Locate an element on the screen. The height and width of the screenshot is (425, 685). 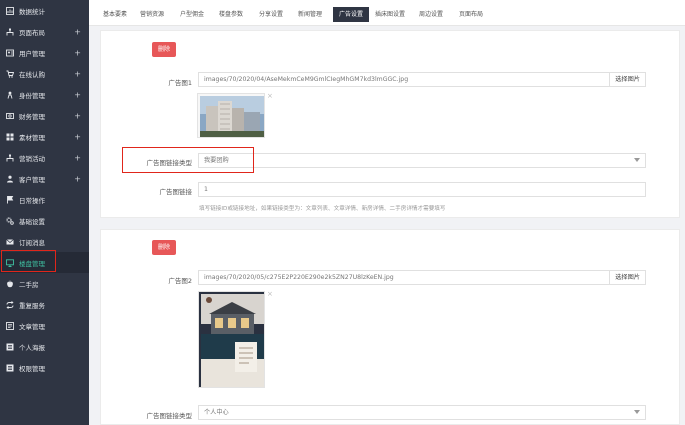
tab-ad-settings: 广告设置 is located at coordinates (351, 14).